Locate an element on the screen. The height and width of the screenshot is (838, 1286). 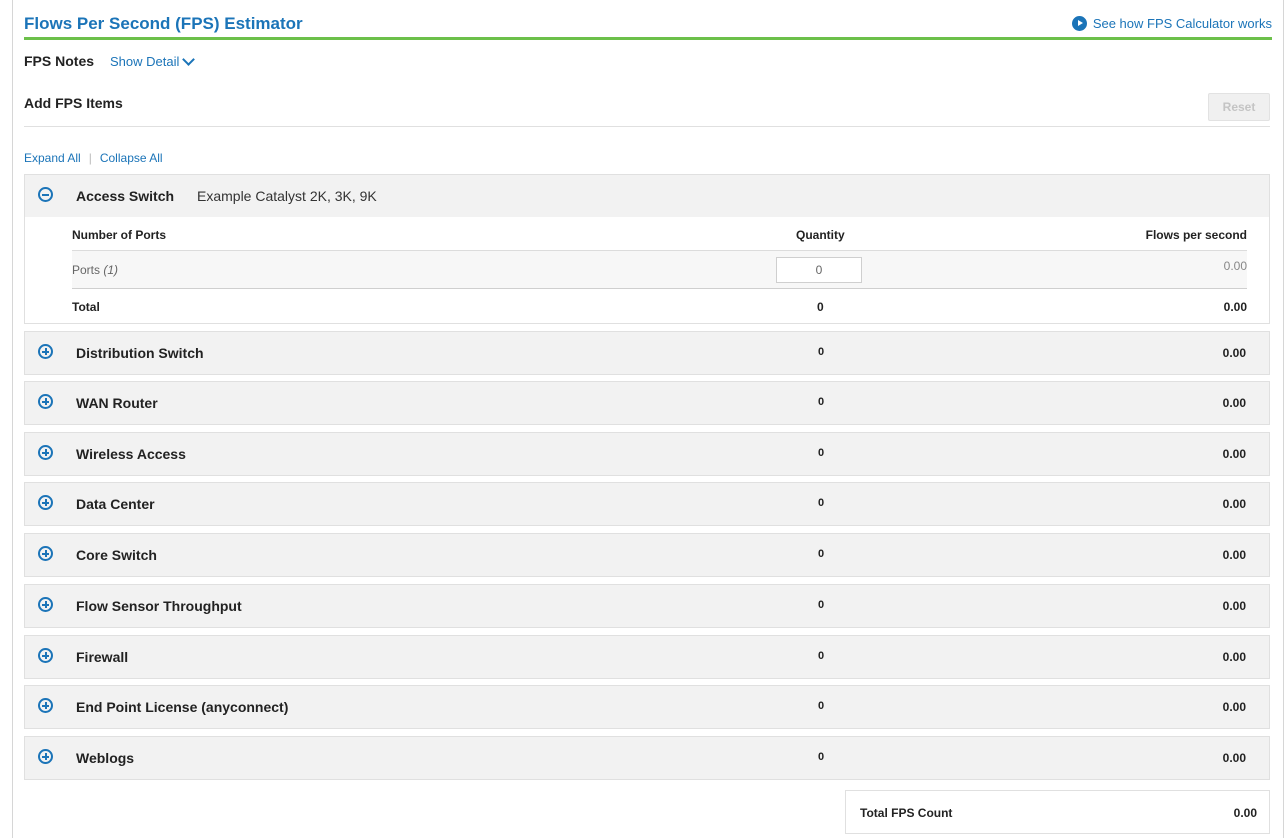
panel-end-point-license: End Point License (anyconnect) 0 0.00 is located at coordinates (647, 707).